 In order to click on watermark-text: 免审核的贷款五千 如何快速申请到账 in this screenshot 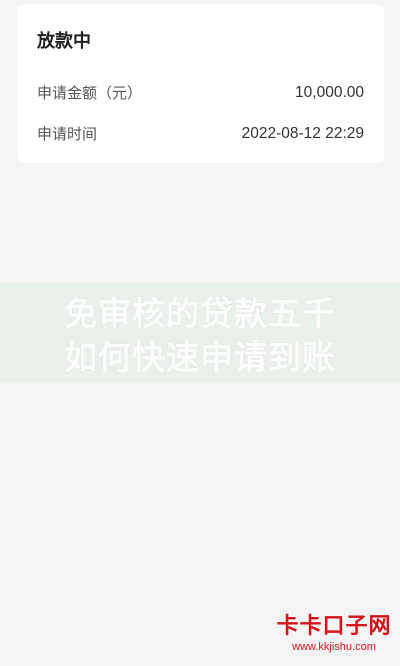, I will do `click(200, 336)`.